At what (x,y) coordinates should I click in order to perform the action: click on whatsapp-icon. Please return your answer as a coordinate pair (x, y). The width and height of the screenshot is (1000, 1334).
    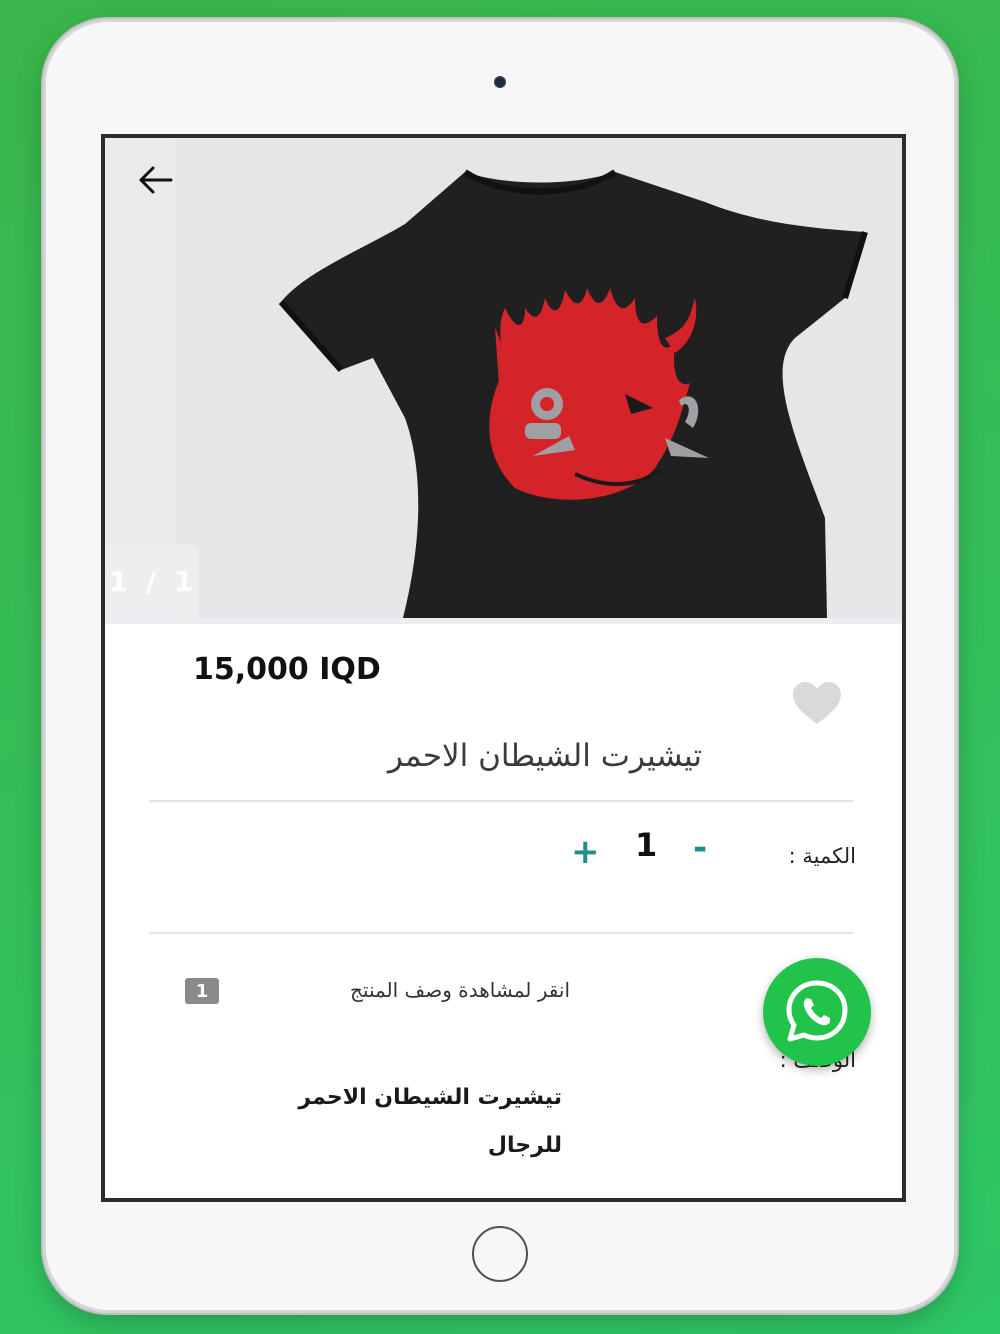
    Looking at the image, I should click on (817, 1011).